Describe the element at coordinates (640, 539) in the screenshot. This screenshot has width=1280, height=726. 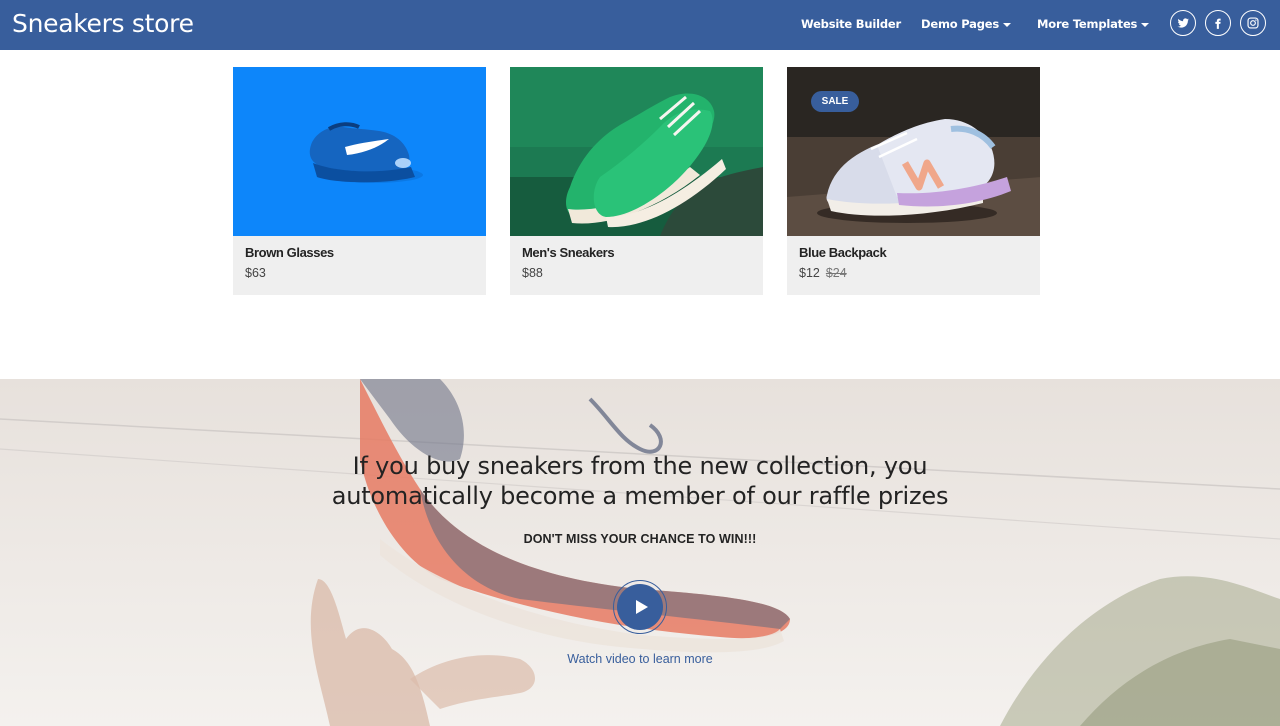
I see `hero-subtitle: DON'T MISS YOUR CHANCE TO WIN!!!` at that location.